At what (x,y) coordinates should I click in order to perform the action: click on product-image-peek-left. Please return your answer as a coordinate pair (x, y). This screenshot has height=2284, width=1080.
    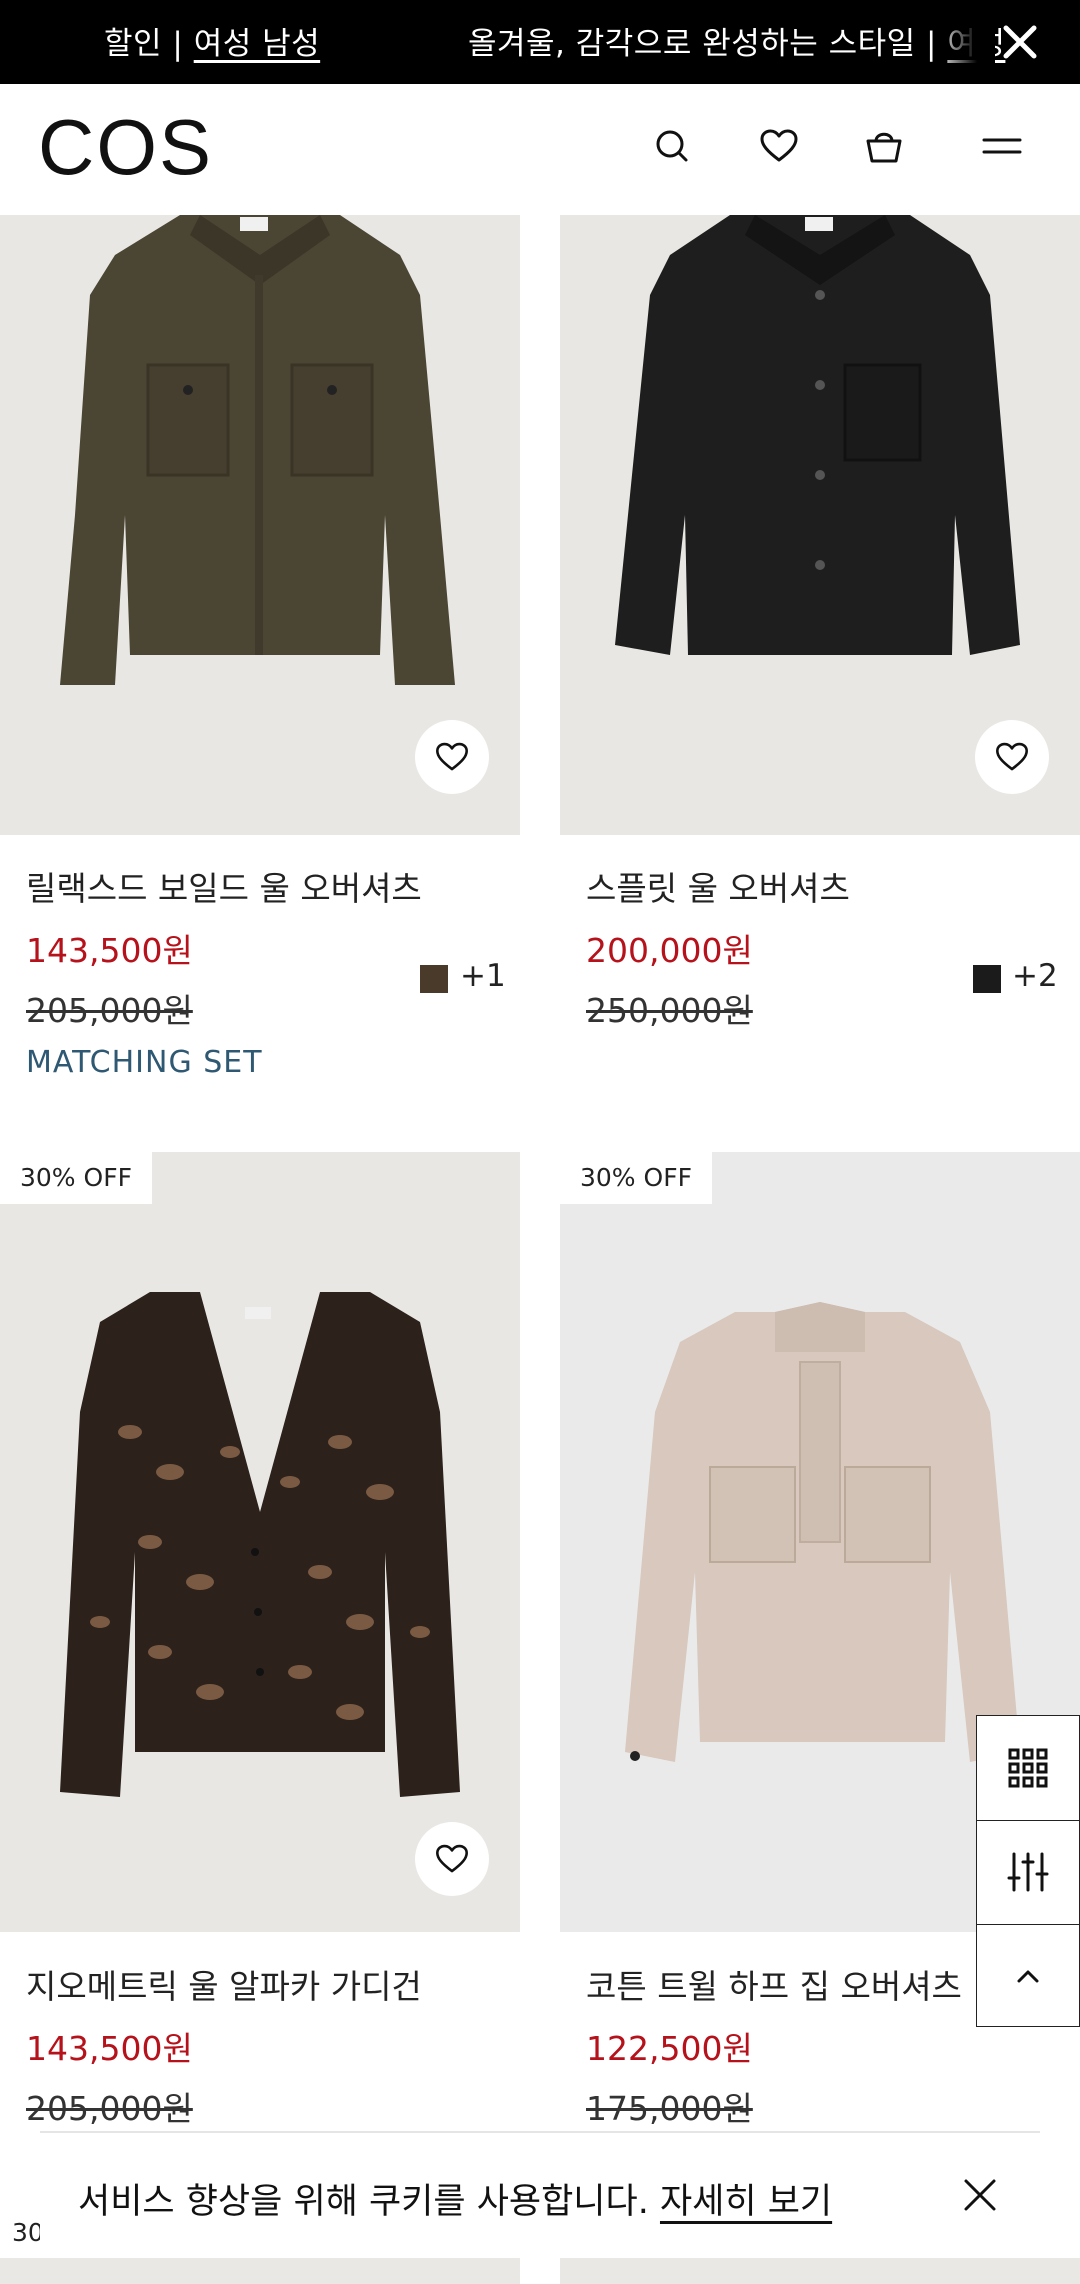
    Looking at the image, I should click on (260, 2271).